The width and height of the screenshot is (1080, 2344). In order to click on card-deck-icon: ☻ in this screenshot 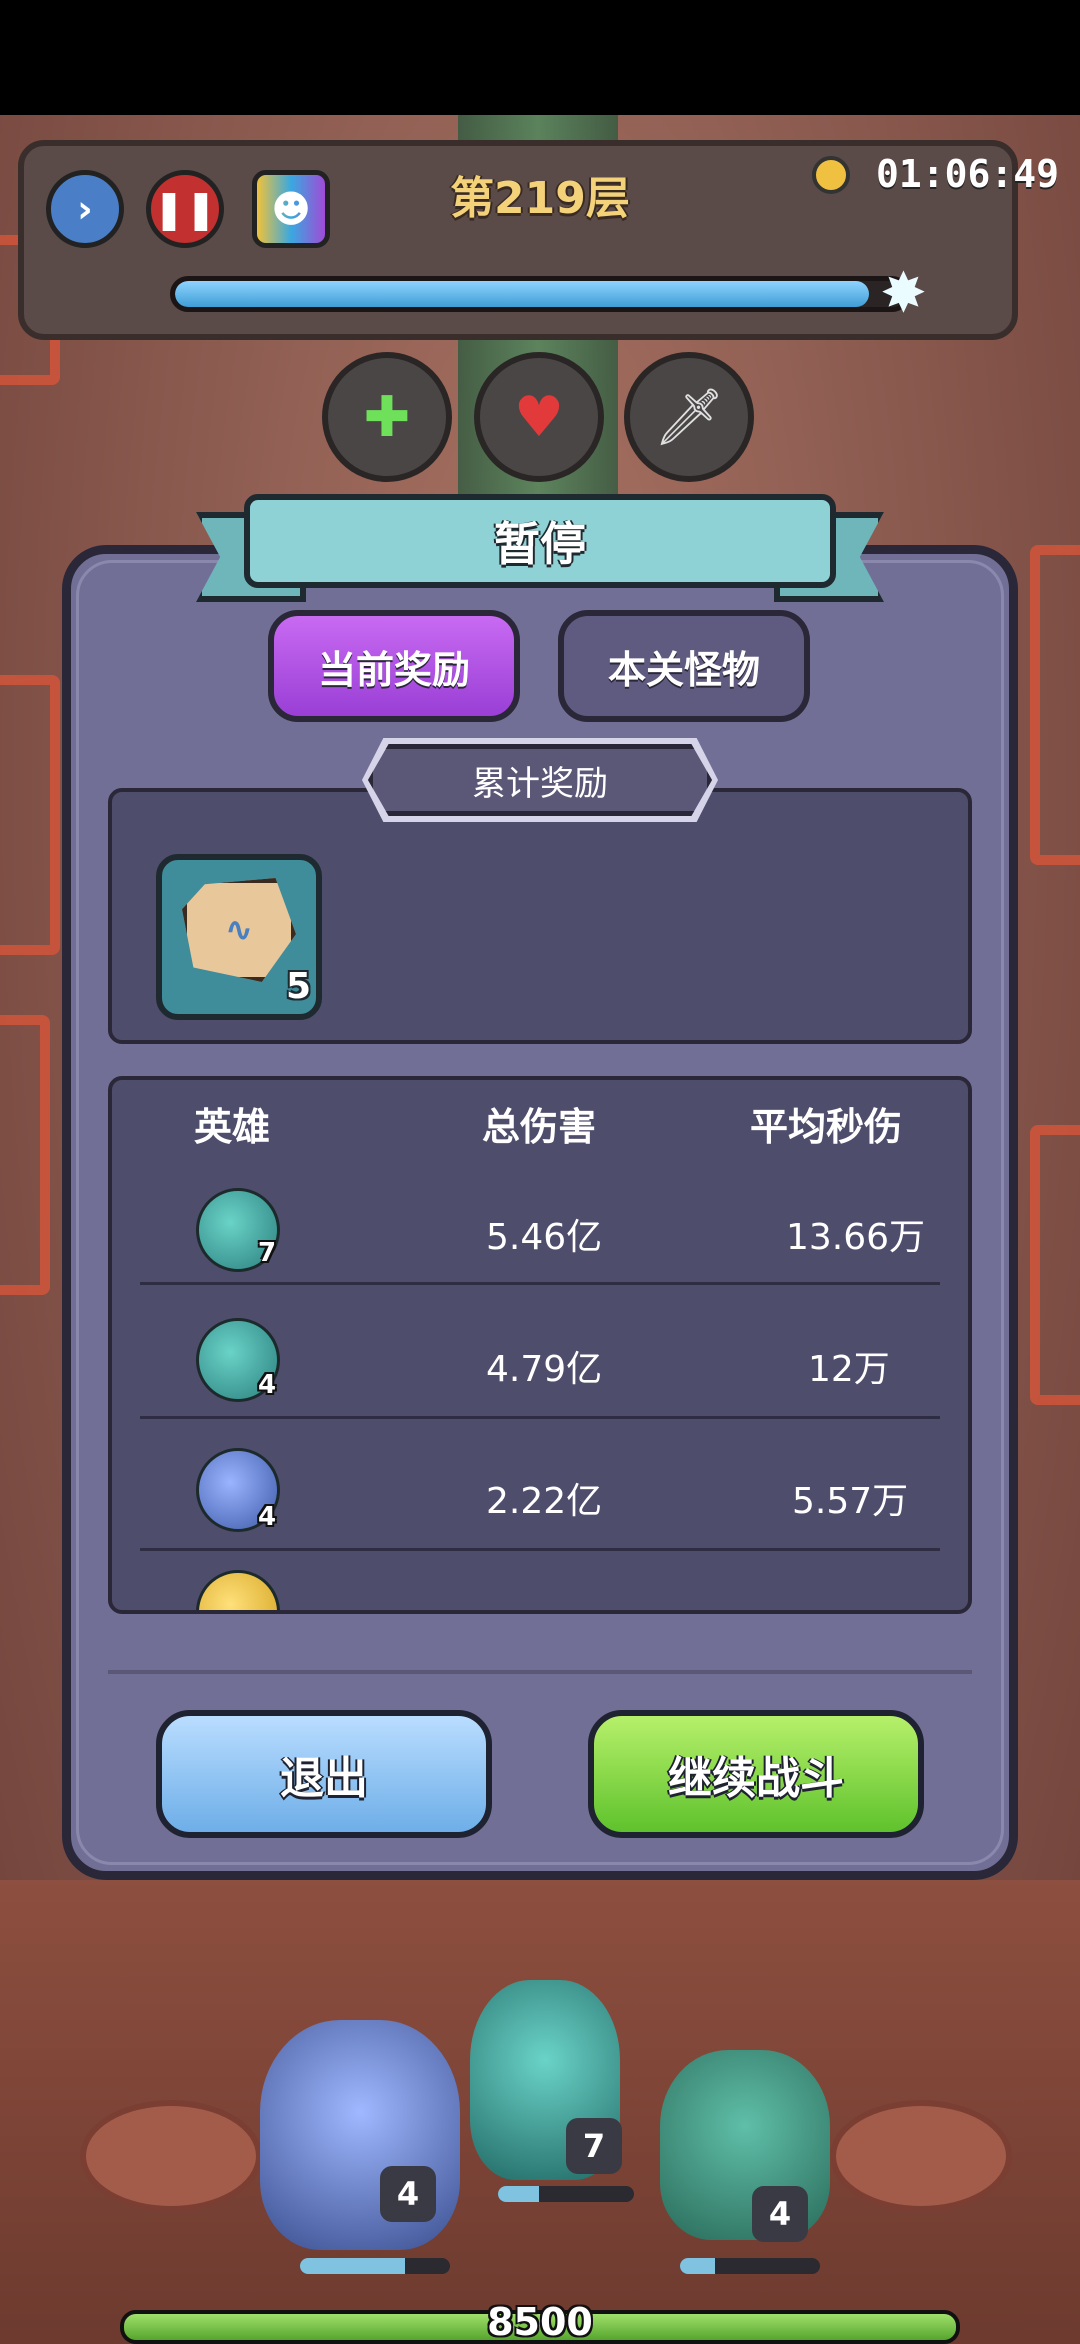, I will do `click(291, 209)`.